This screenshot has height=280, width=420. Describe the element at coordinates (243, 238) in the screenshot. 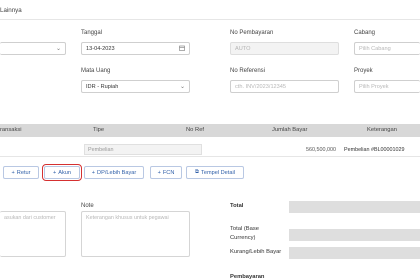

I see `total-base-label-2: Currency)` at that location.